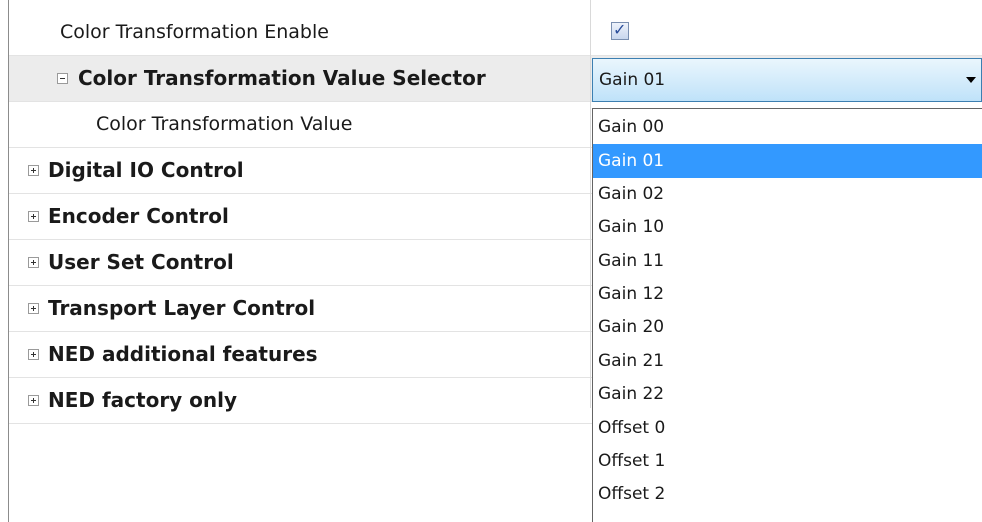  Describe the element at coordinates (971, 80) in the screenshot. I see `dropdown-arrow-icon` at that location.